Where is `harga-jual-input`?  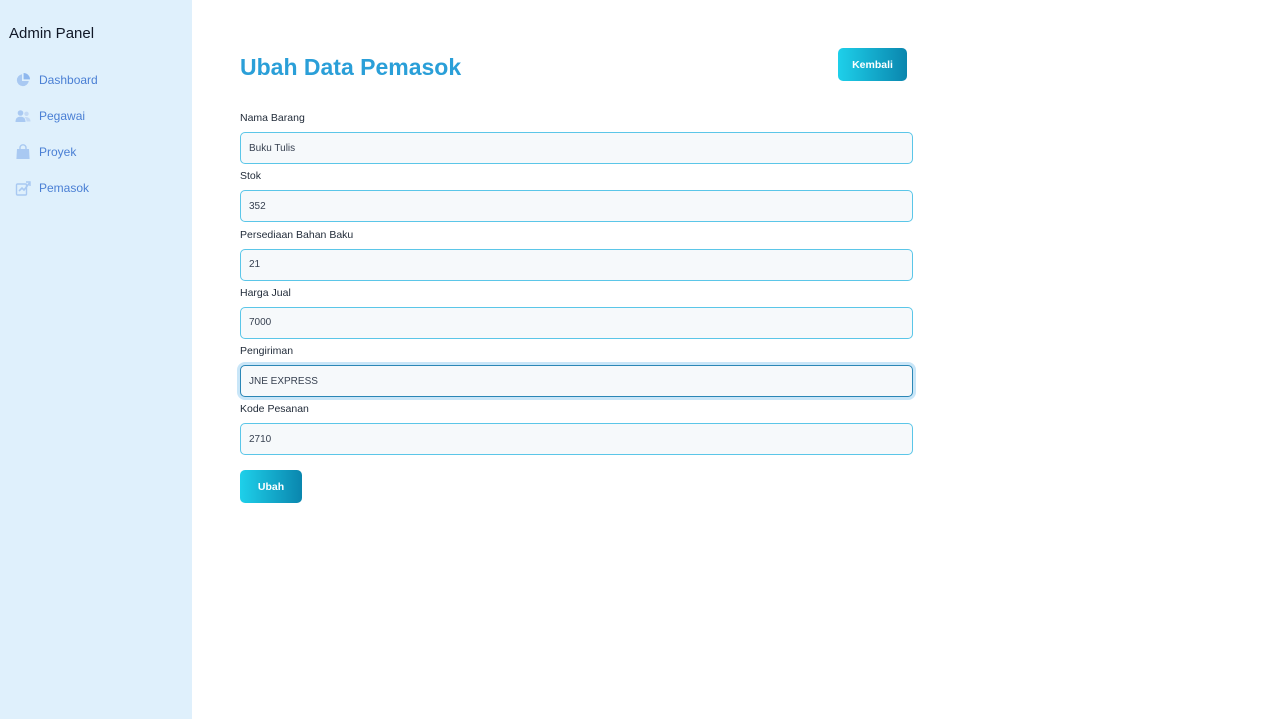
harga-jual-input is located at coordinates (576, 322).